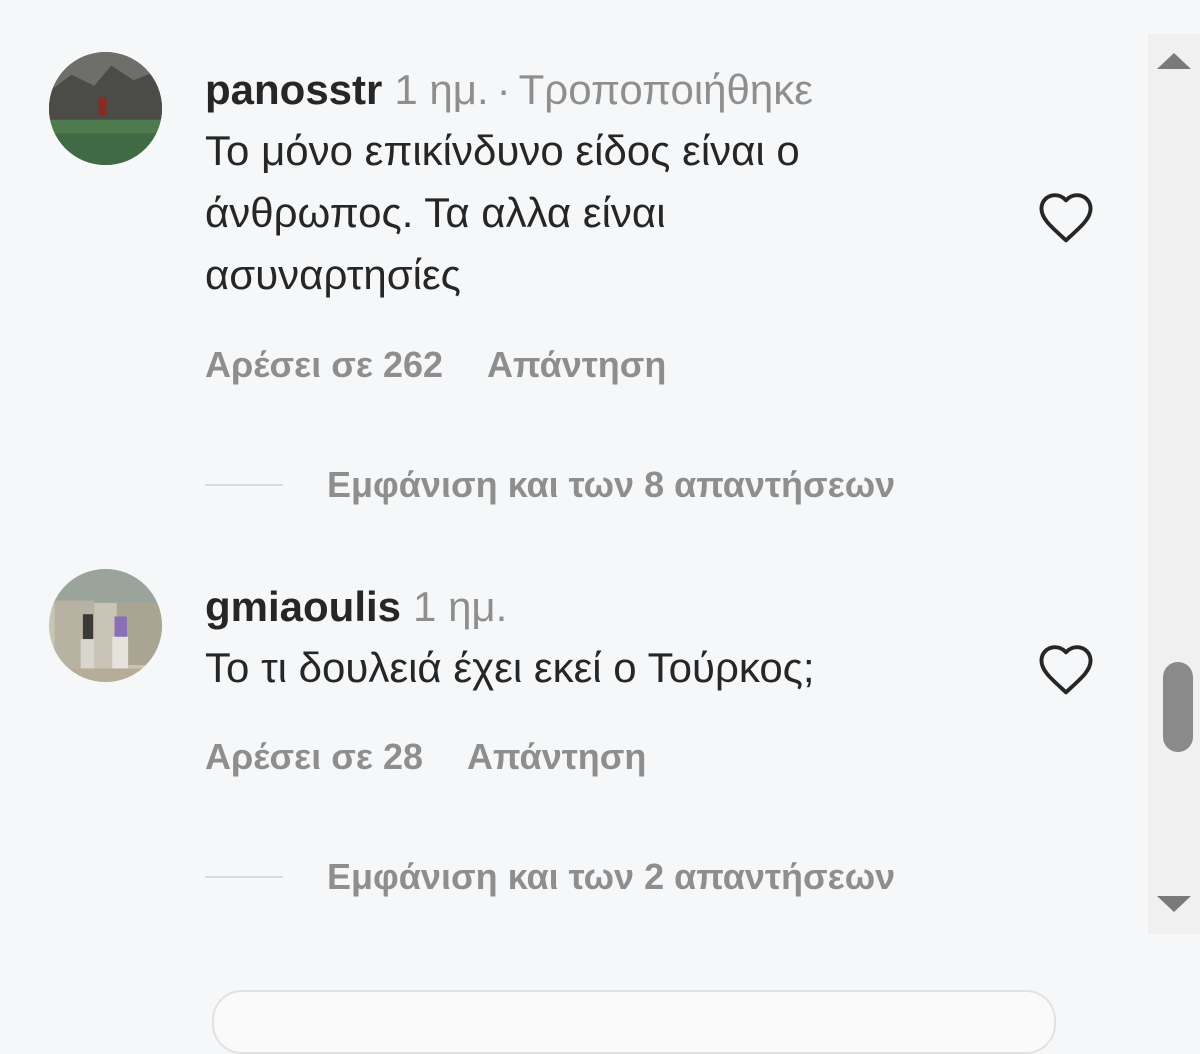 This screenshot has height=1054, width=1200. Describe the element at coordinates (435, 212) in the screenshot. I see `comment-text-line: άνθρωπος. Τα αλλα είναι` at that location.